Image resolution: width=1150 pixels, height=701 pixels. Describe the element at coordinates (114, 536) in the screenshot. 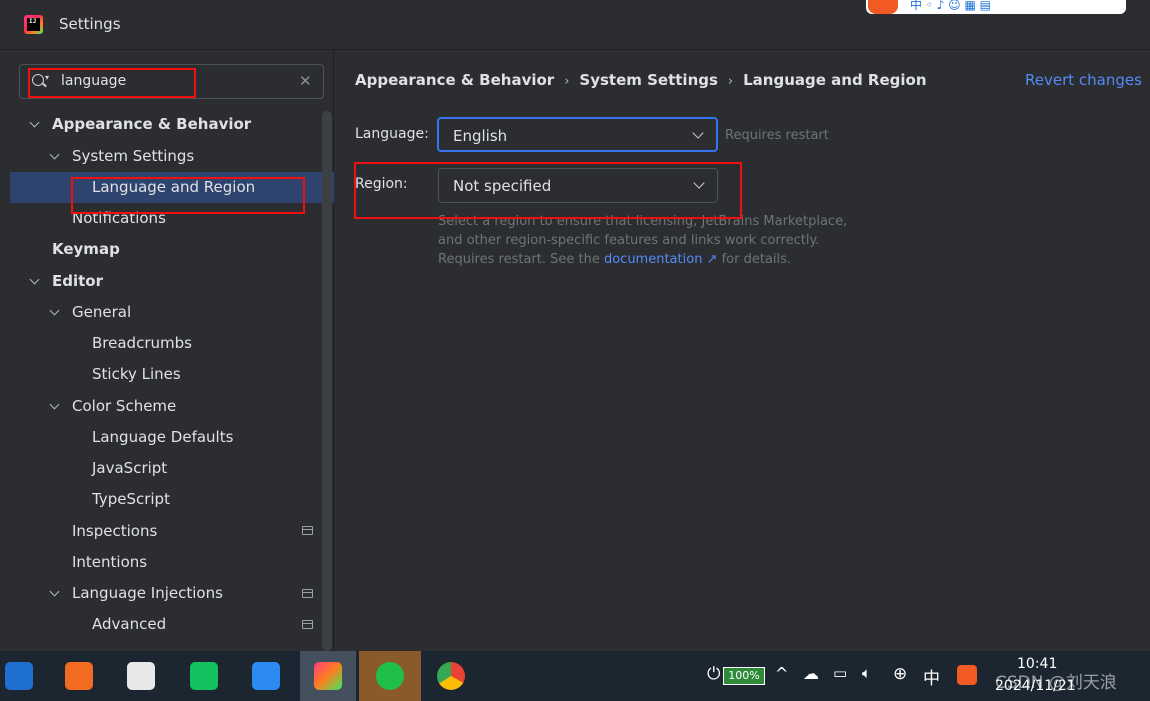

I see `tree-item-inspections: Inspections` at that location.